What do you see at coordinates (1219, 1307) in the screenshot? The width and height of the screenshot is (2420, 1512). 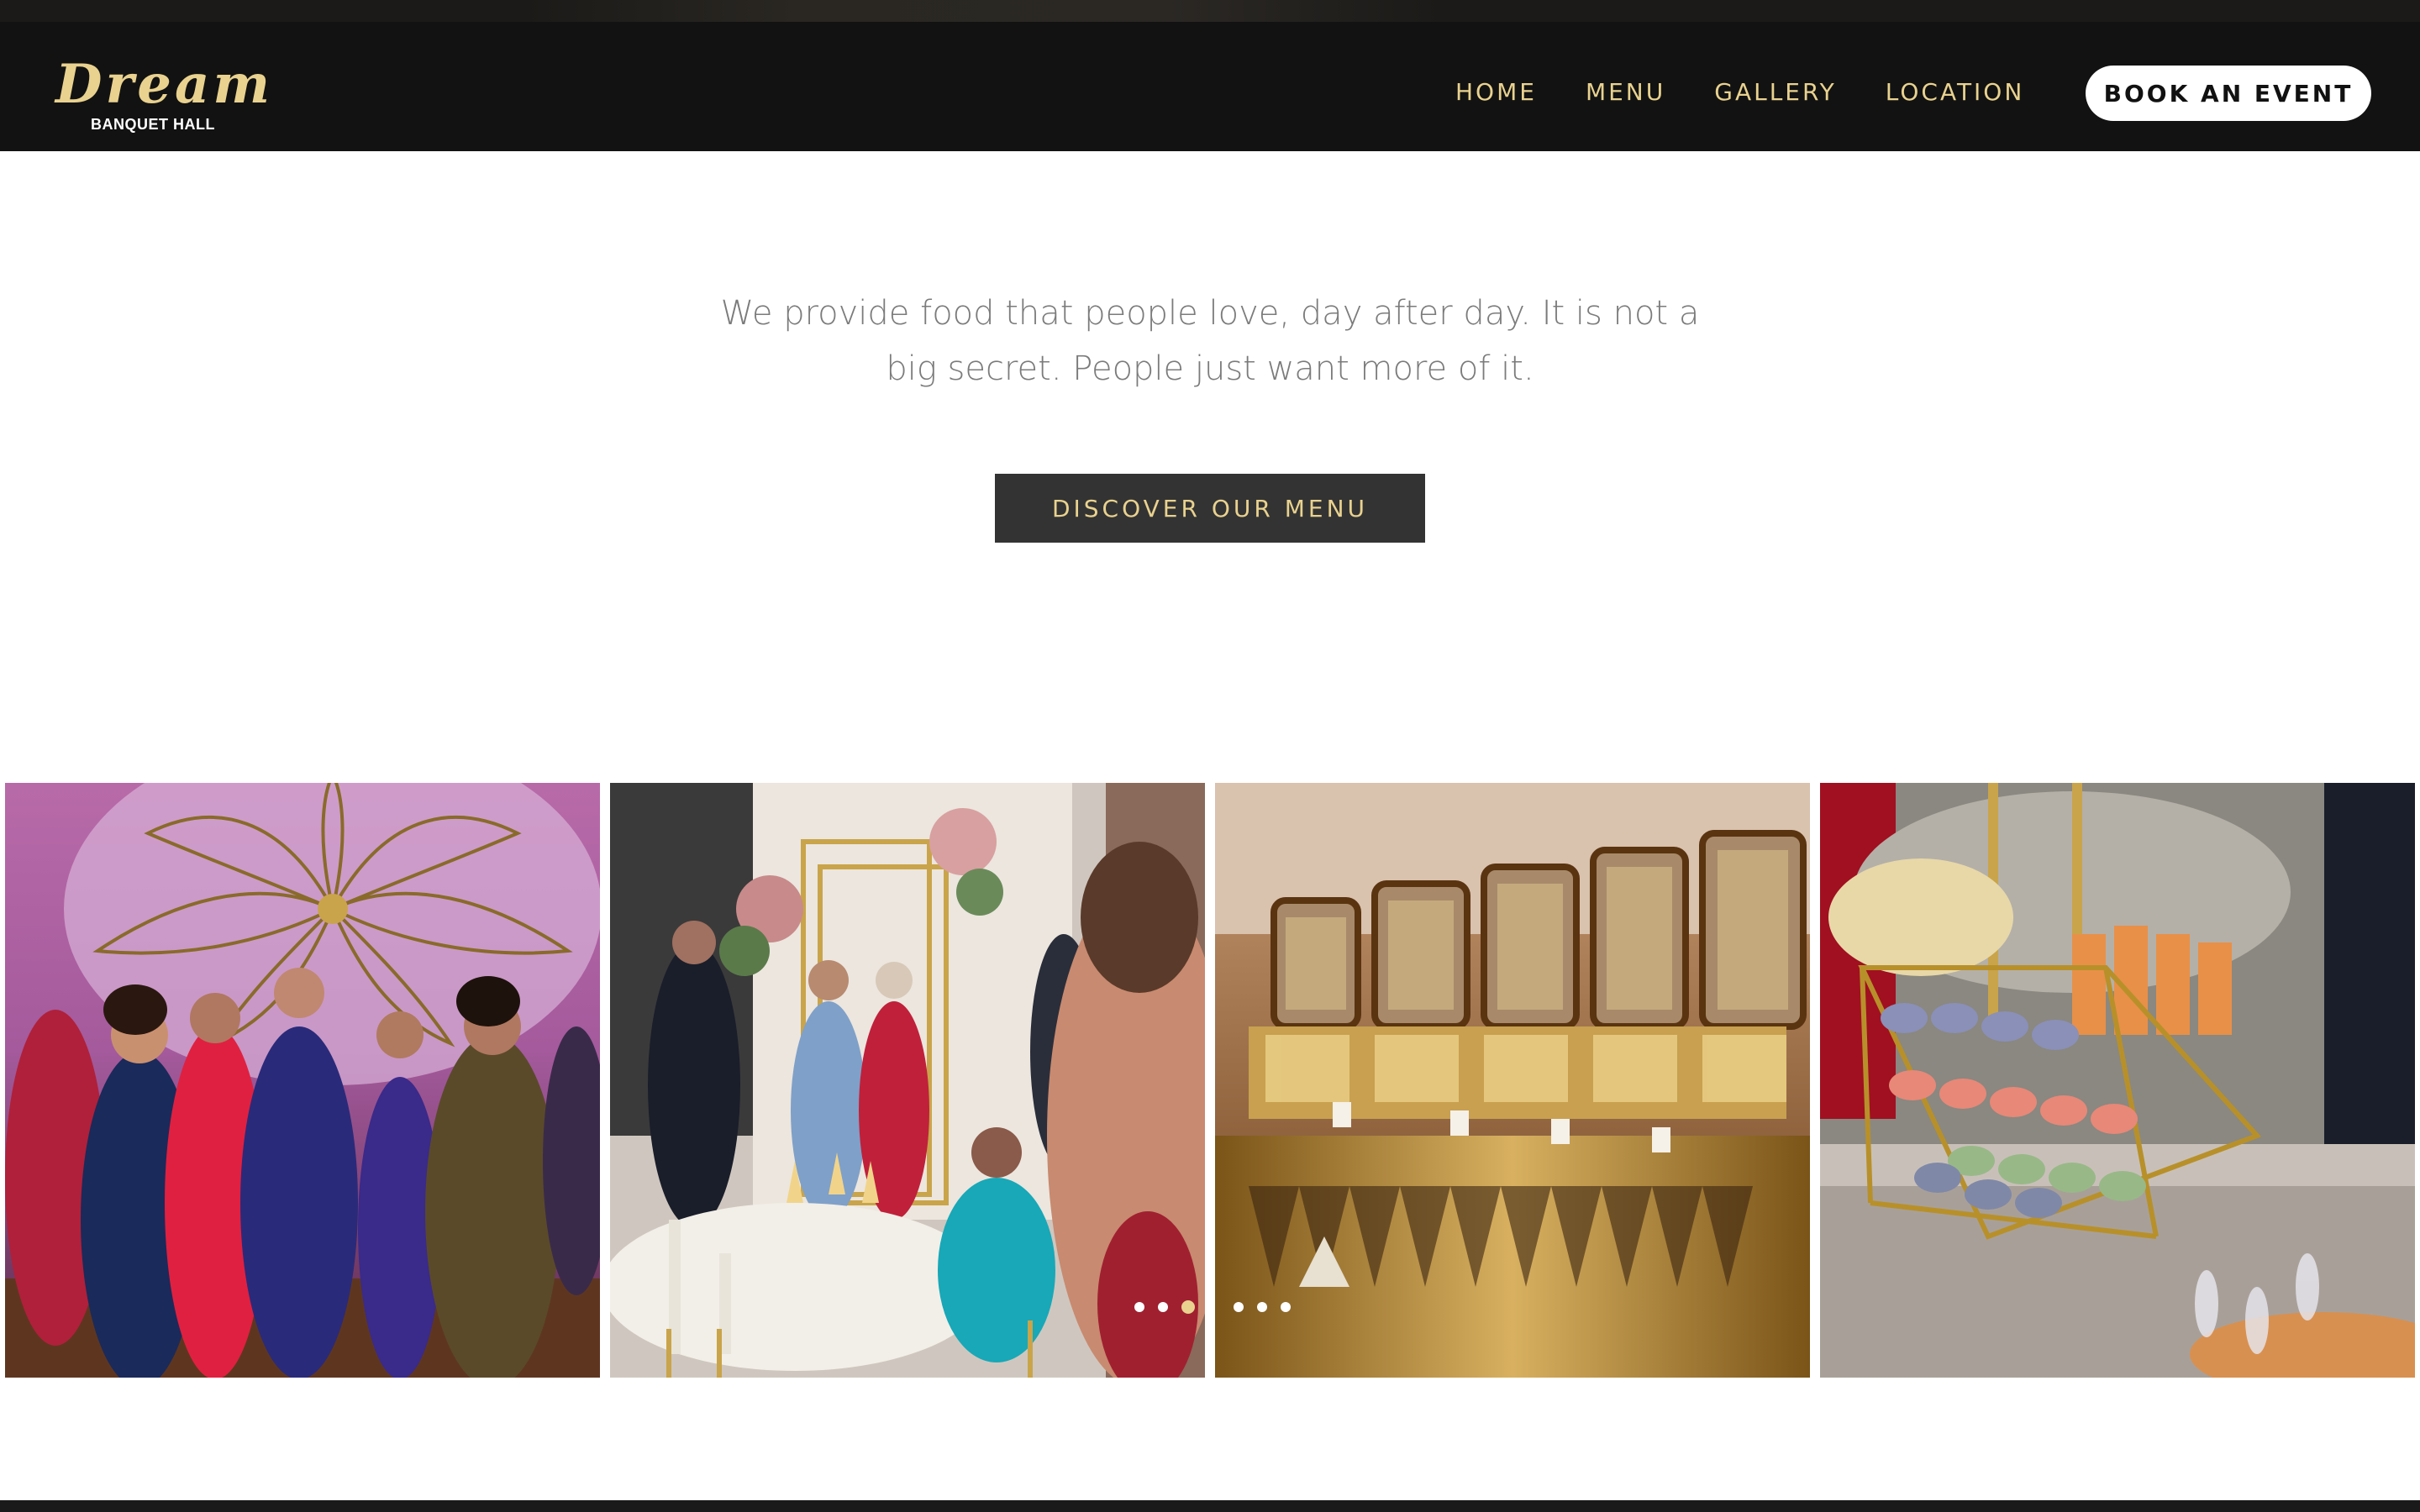 I see `gallery-pagination` at bounding box center [1219, 1307].